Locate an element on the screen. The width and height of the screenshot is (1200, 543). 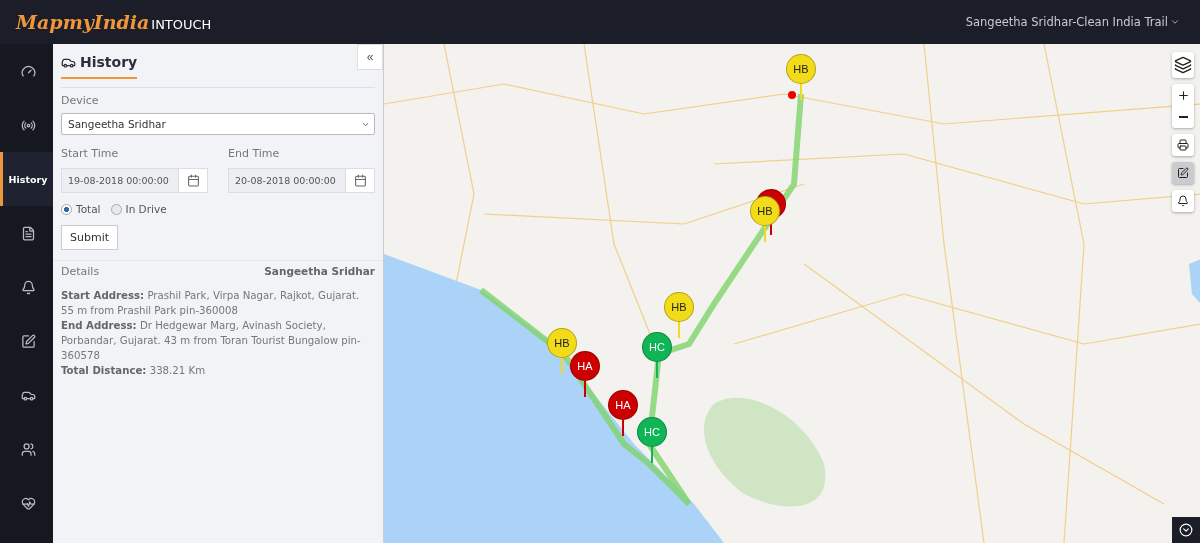
bell-button is located at coordinates (1183, 201).